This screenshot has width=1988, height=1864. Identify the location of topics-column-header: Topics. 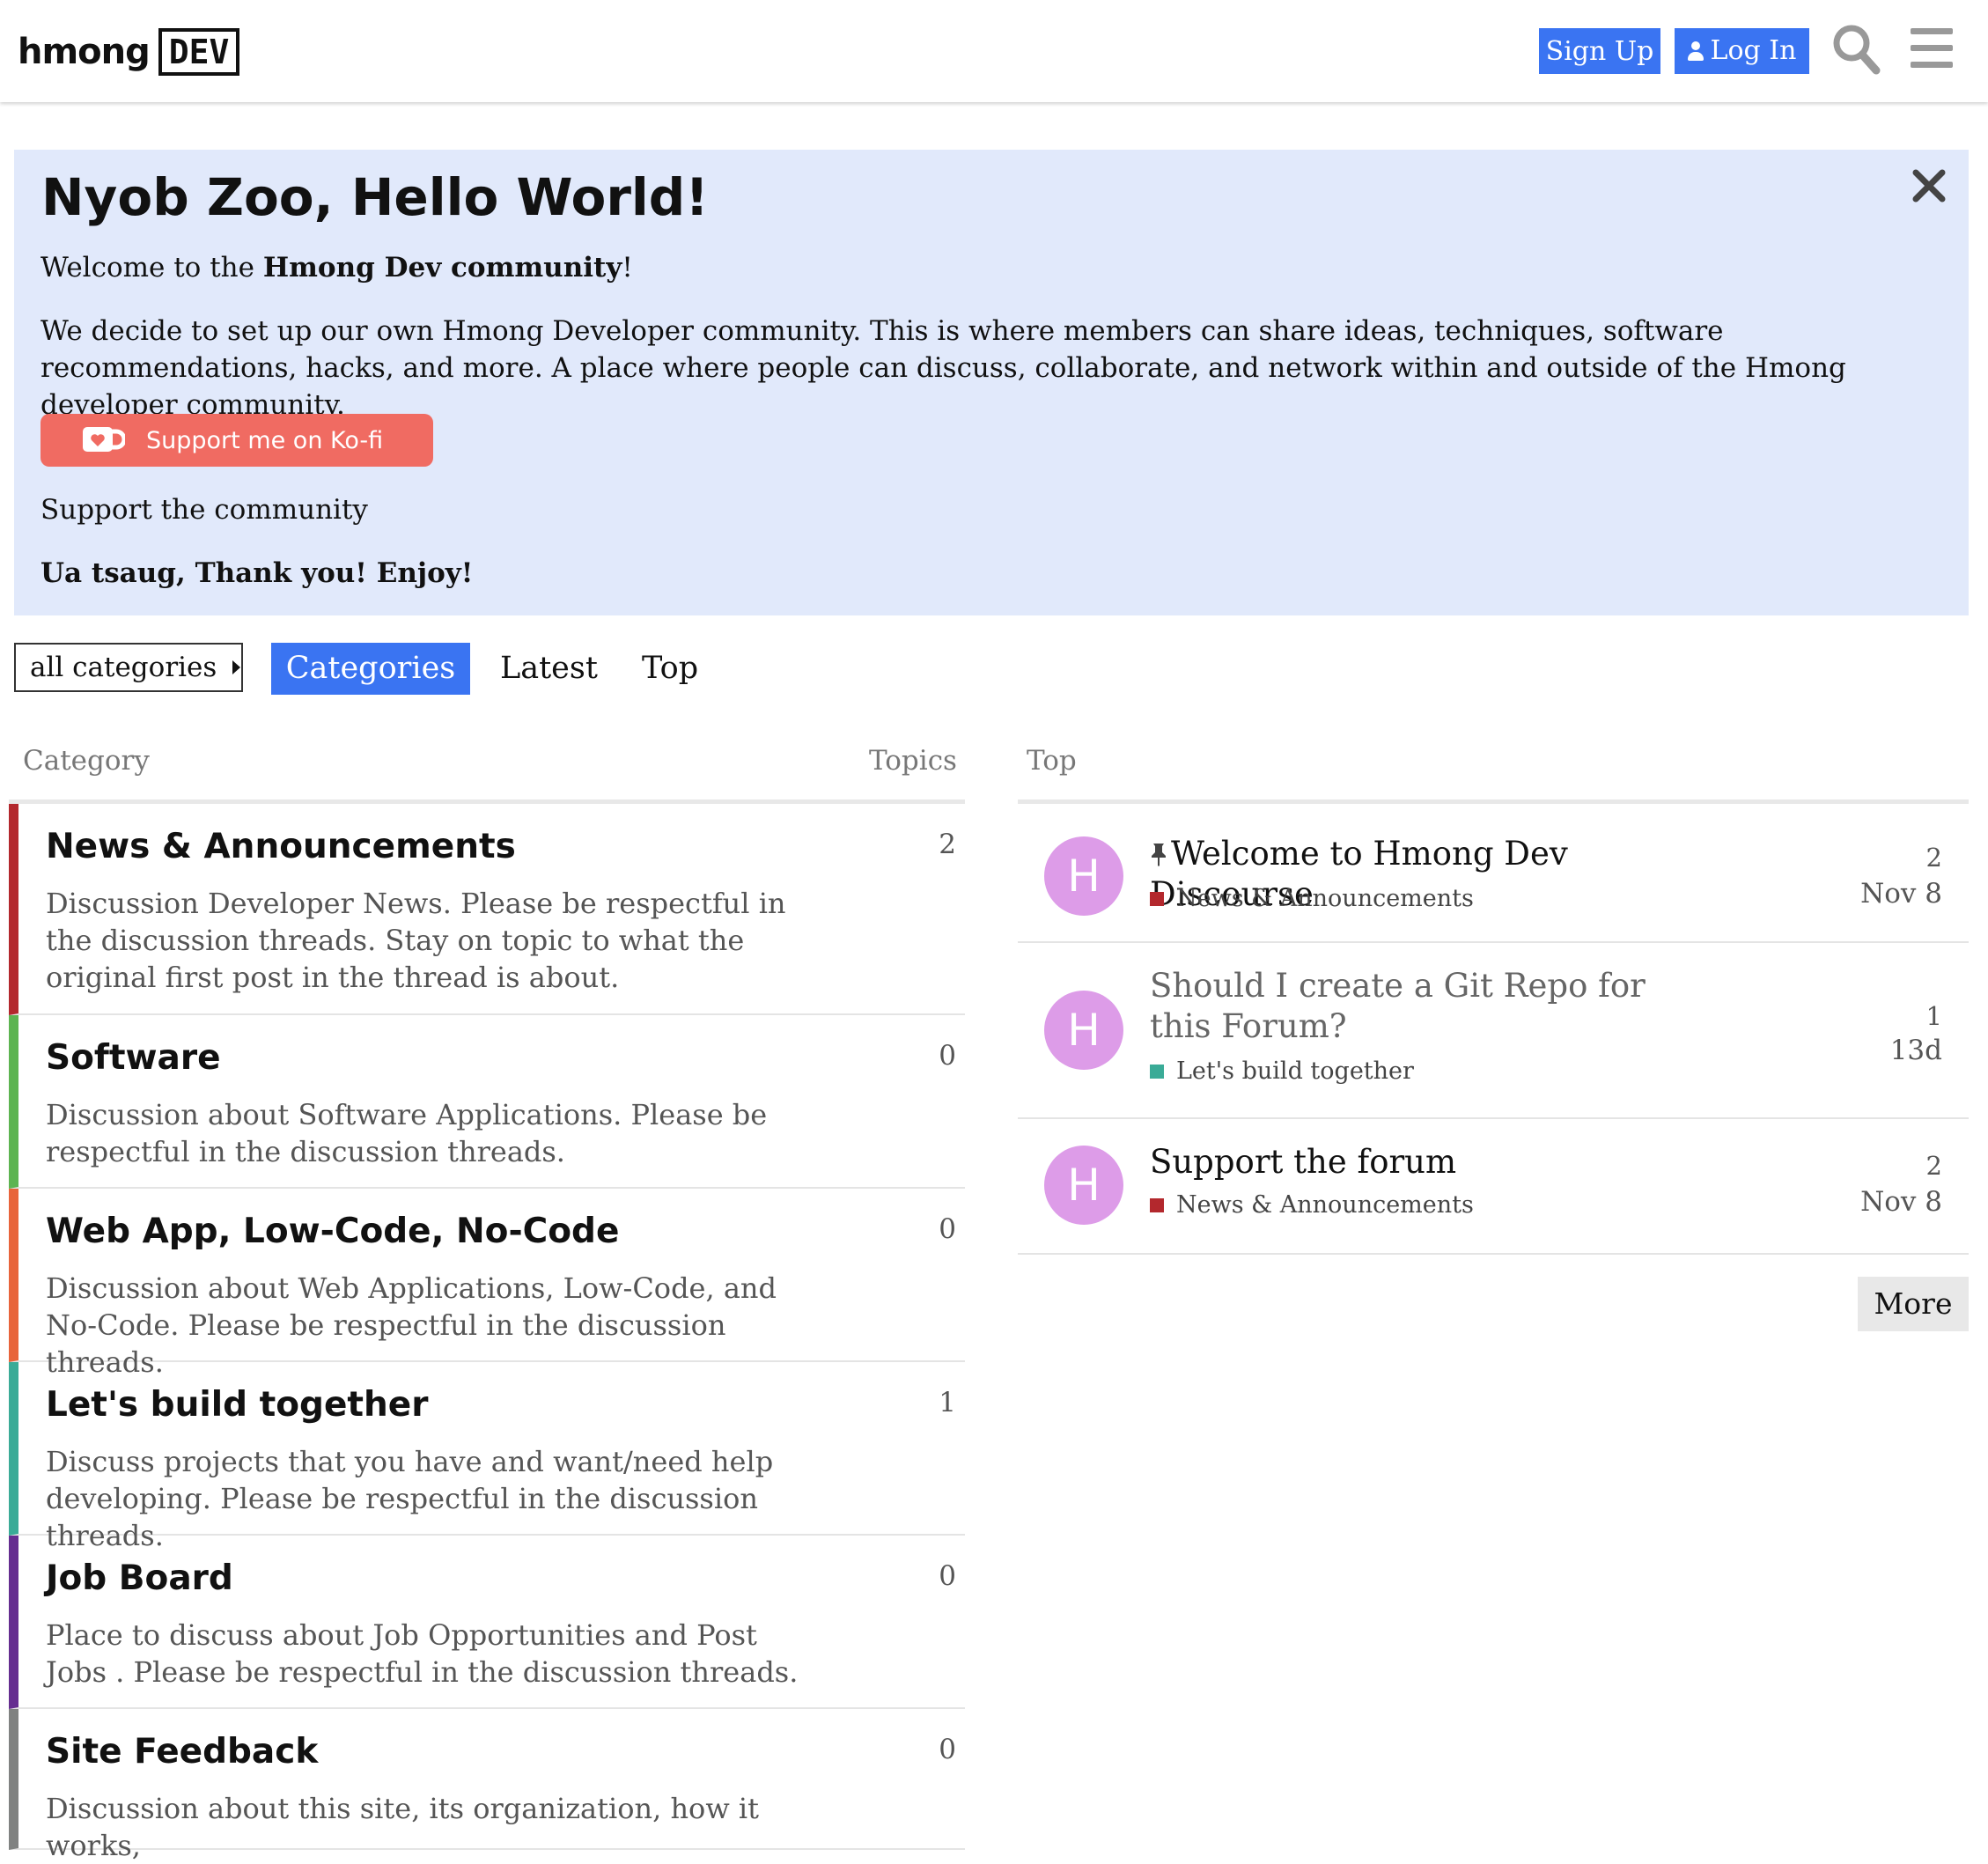
(913, 761).